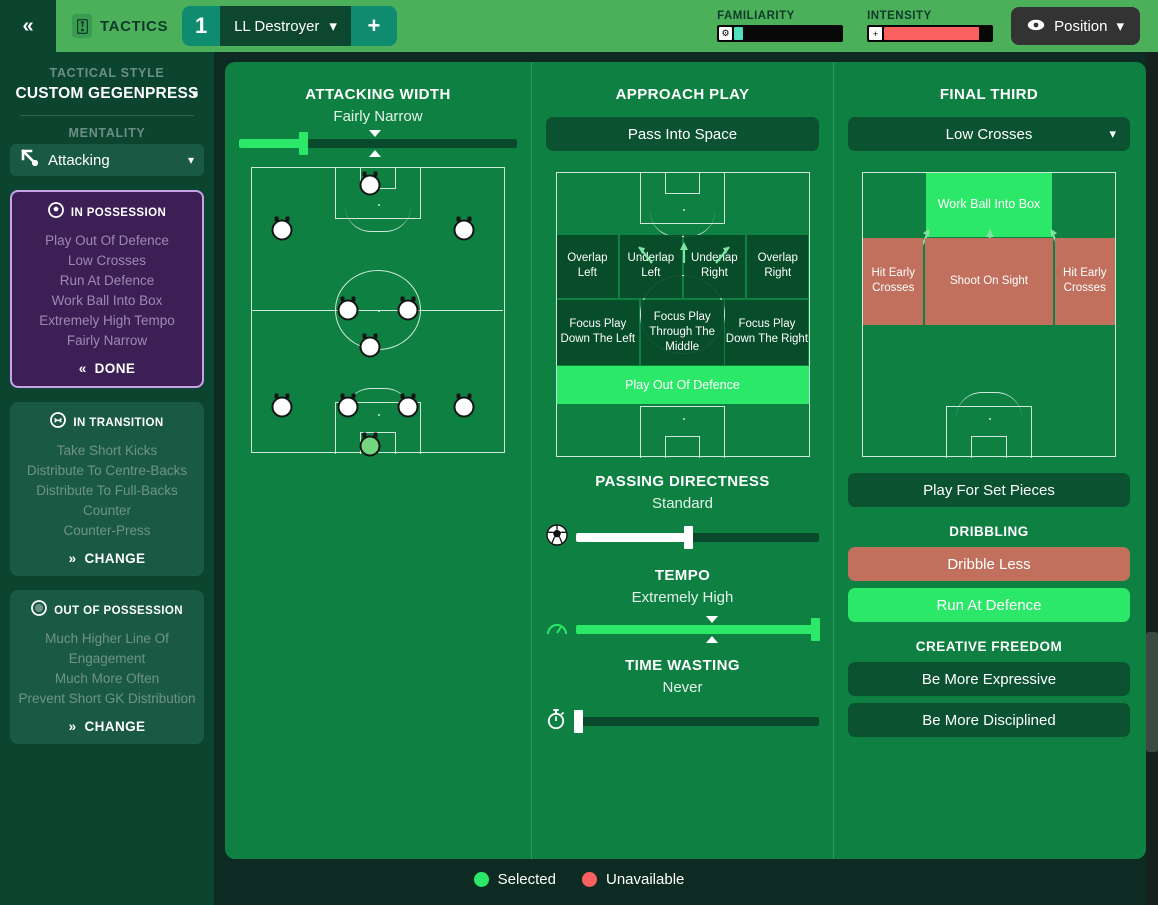 This screenshot has width=1158, height=905. I want to click on slider-fill, so click(697, 629).